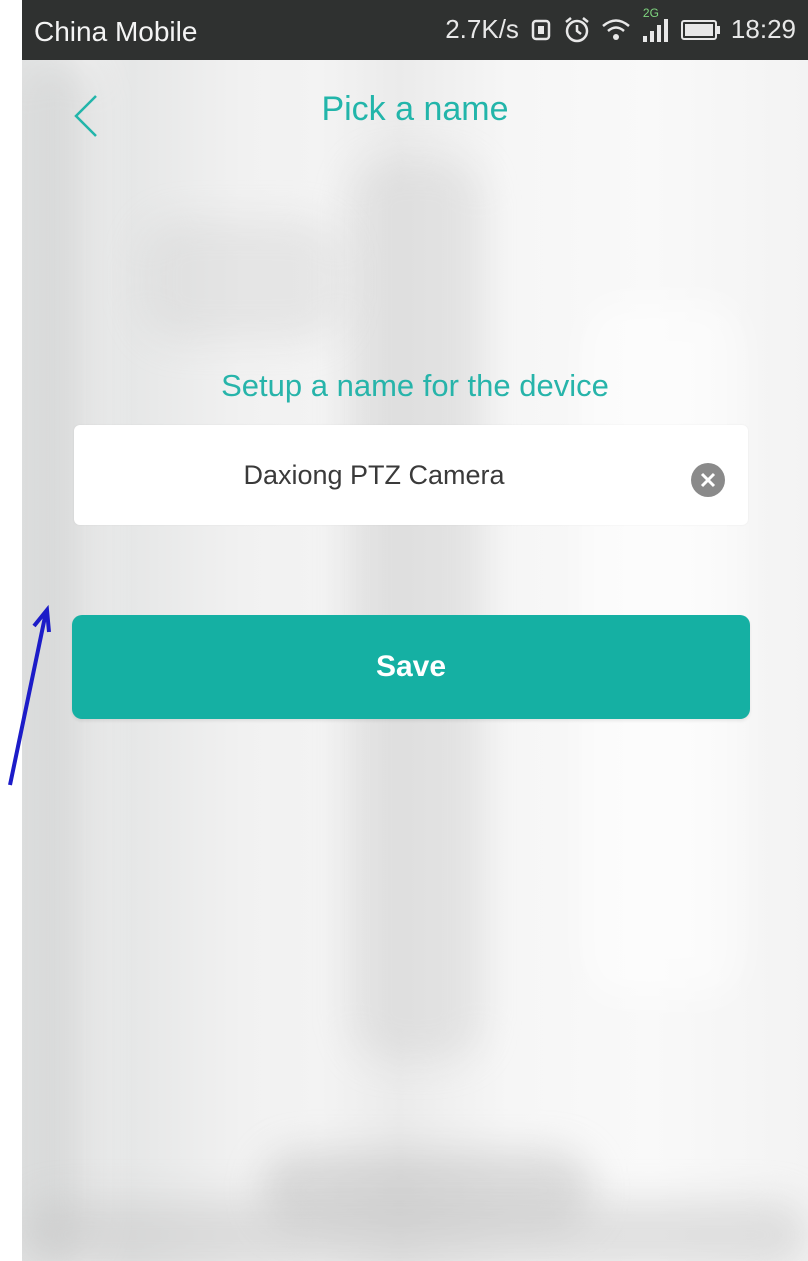  I want to click on nav-bar: Pick a name, so click(415, 115).